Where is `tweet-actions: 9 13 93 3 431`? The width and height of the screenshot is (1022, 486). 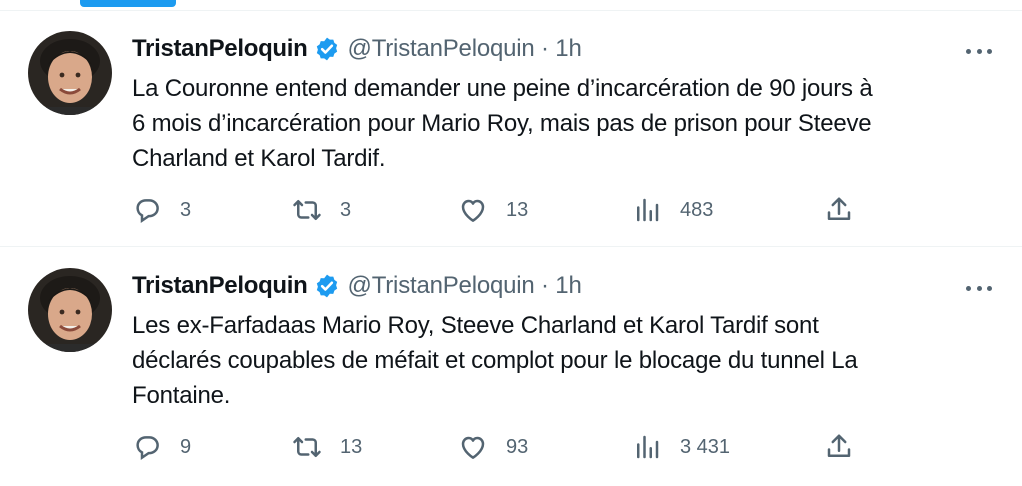
tweet-actions: 9 13 93 3 431 is located at coordinates (497, 447).